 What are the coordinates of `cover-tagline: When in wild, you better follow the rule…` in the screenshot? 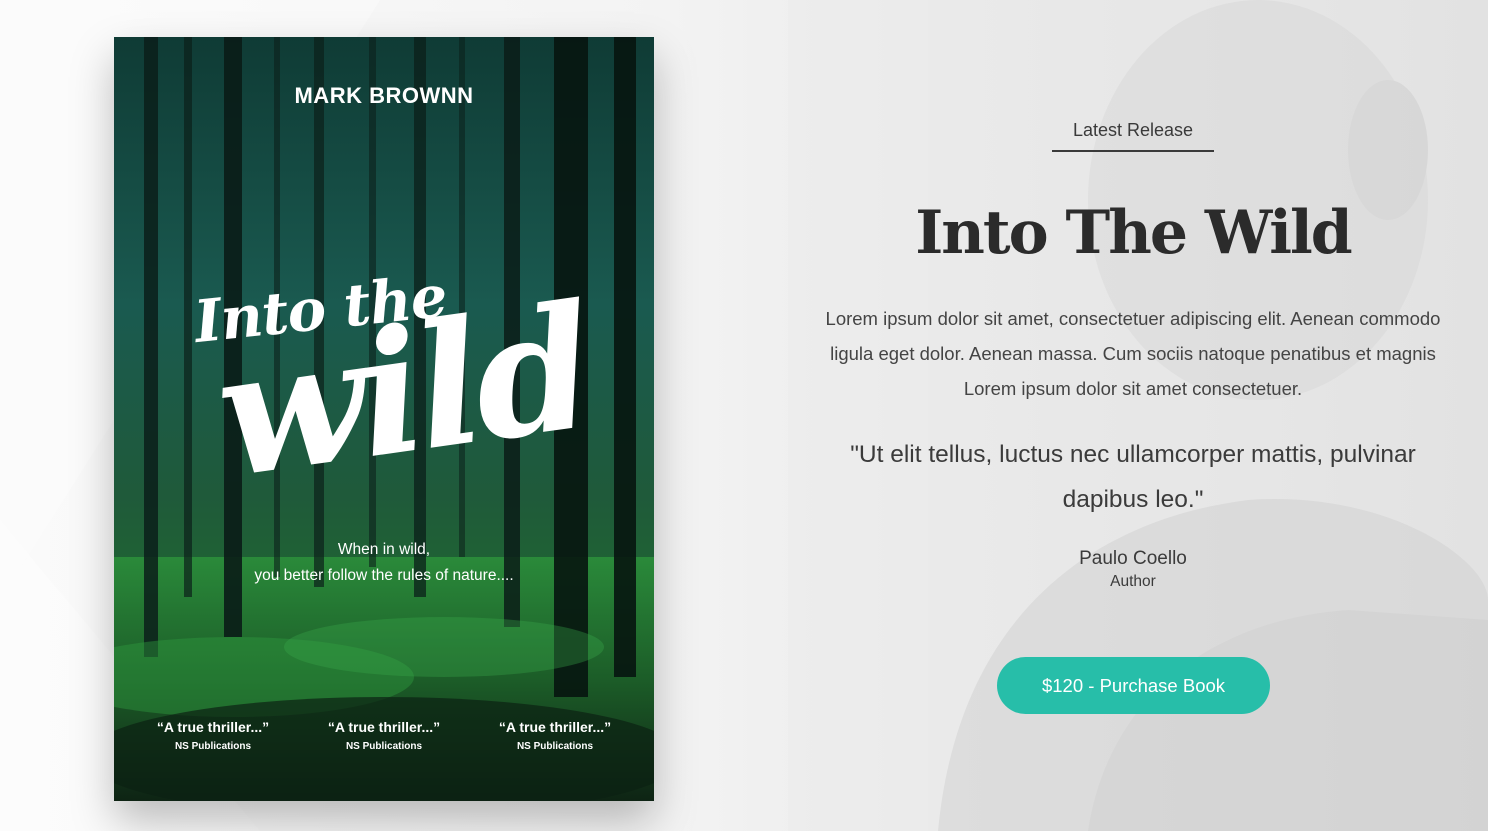 It's located at (384, 563).